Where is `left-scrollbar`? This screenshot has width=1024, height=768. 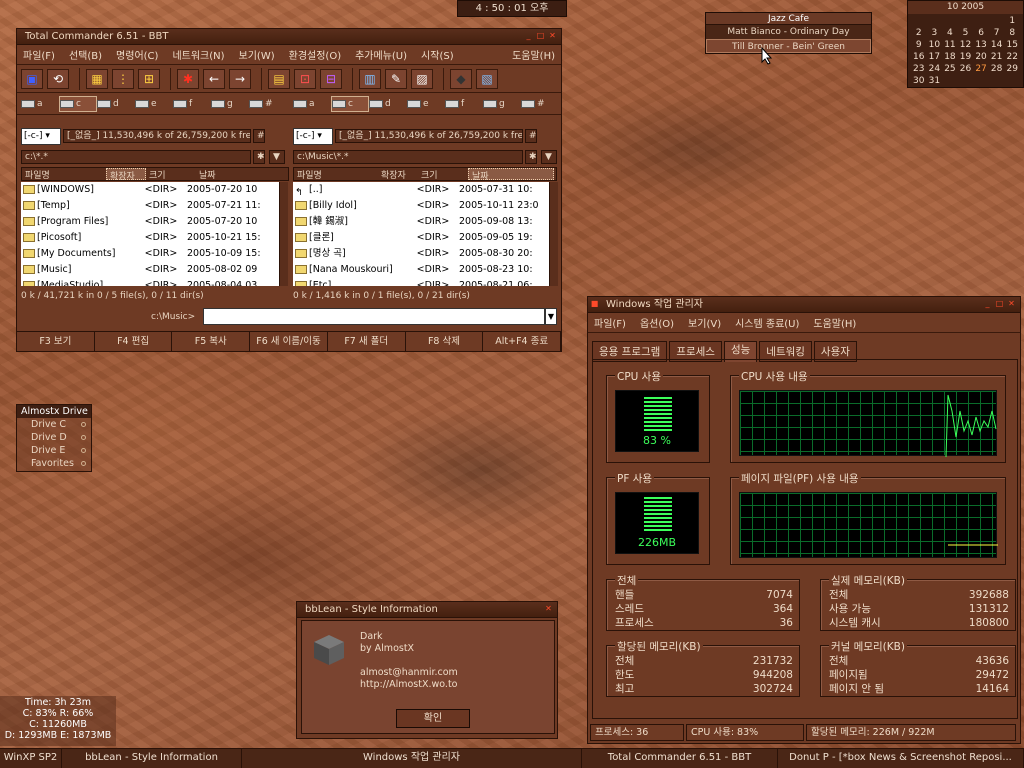
left-scrollbar is located at coordinates (283, 234).